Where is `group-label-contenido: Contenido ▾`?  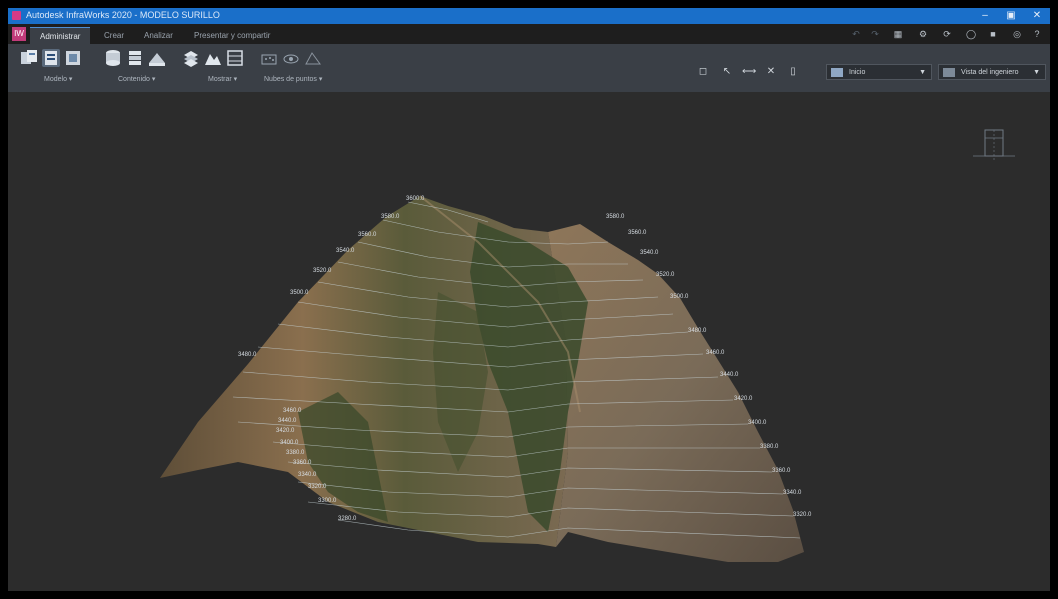 group-label-contenido: Contenido ▾ is located at coordinates (137, 79).